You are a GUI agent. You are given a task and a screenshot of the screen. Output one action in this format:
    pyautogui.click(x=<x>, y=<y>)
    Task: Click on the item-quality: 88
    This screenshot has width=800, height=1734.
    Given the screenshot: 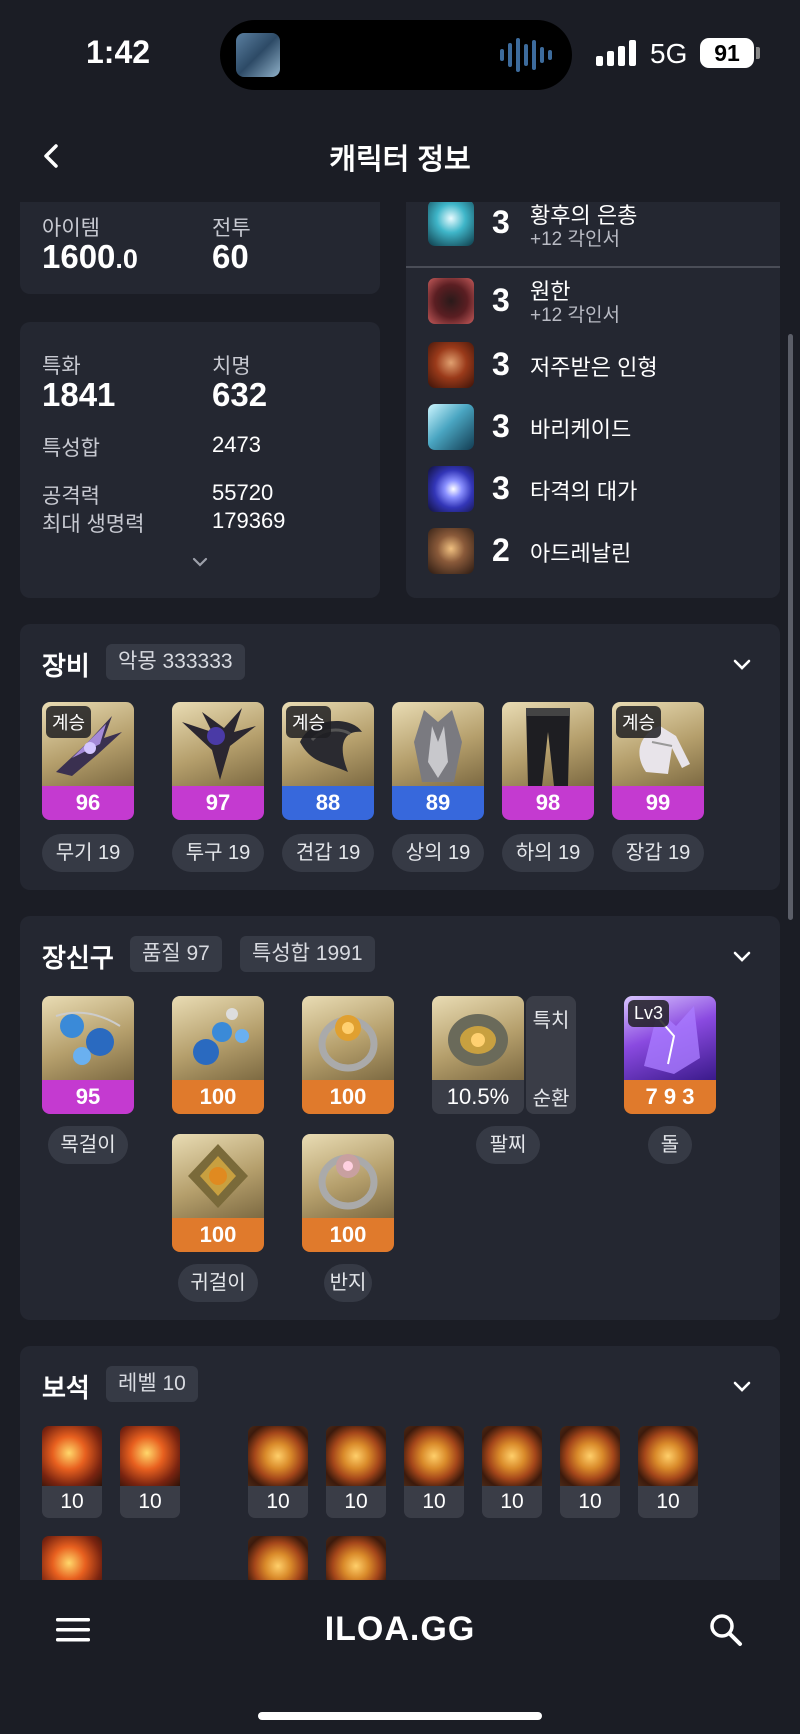 What is the action you would take?
    pyautogui.click(x=328, y=803)
    